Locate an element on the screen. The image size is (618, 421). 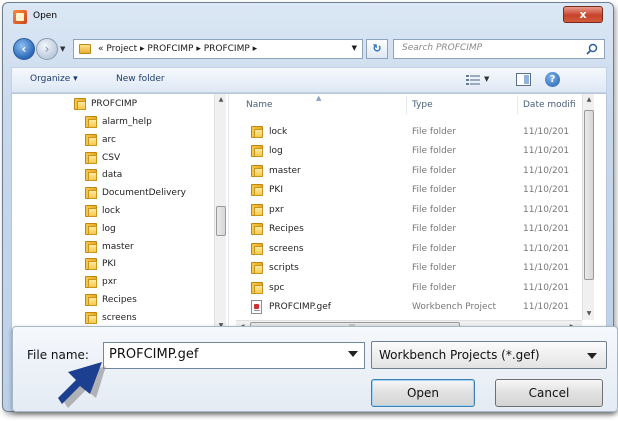
file-row: Recipes File folder 11/10/201 is located at coordinates (411, 229).